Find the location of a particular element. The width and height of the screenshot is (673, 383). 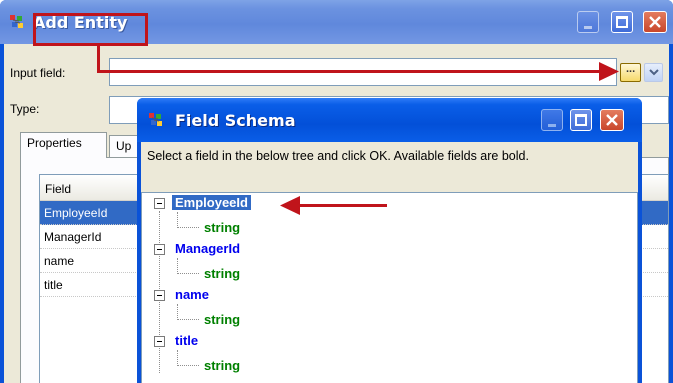

grid-cell: title is located at coordinates (53, 285).